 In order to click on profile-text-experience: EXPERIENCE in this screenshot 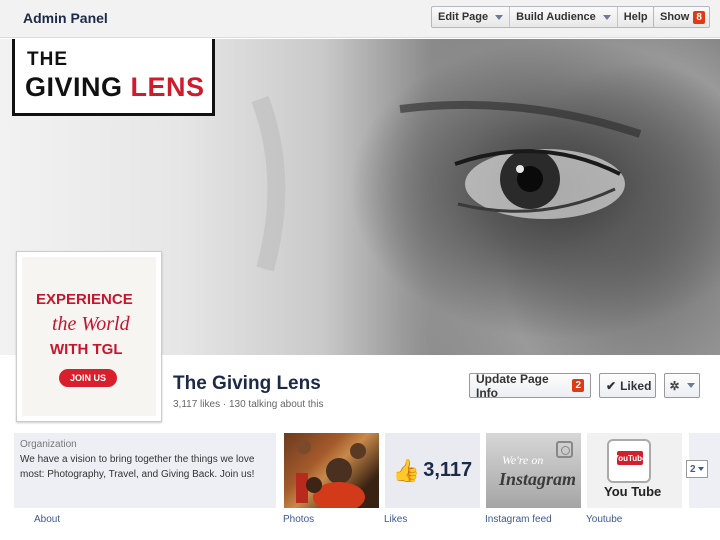, I will do `click(84, 299)`.